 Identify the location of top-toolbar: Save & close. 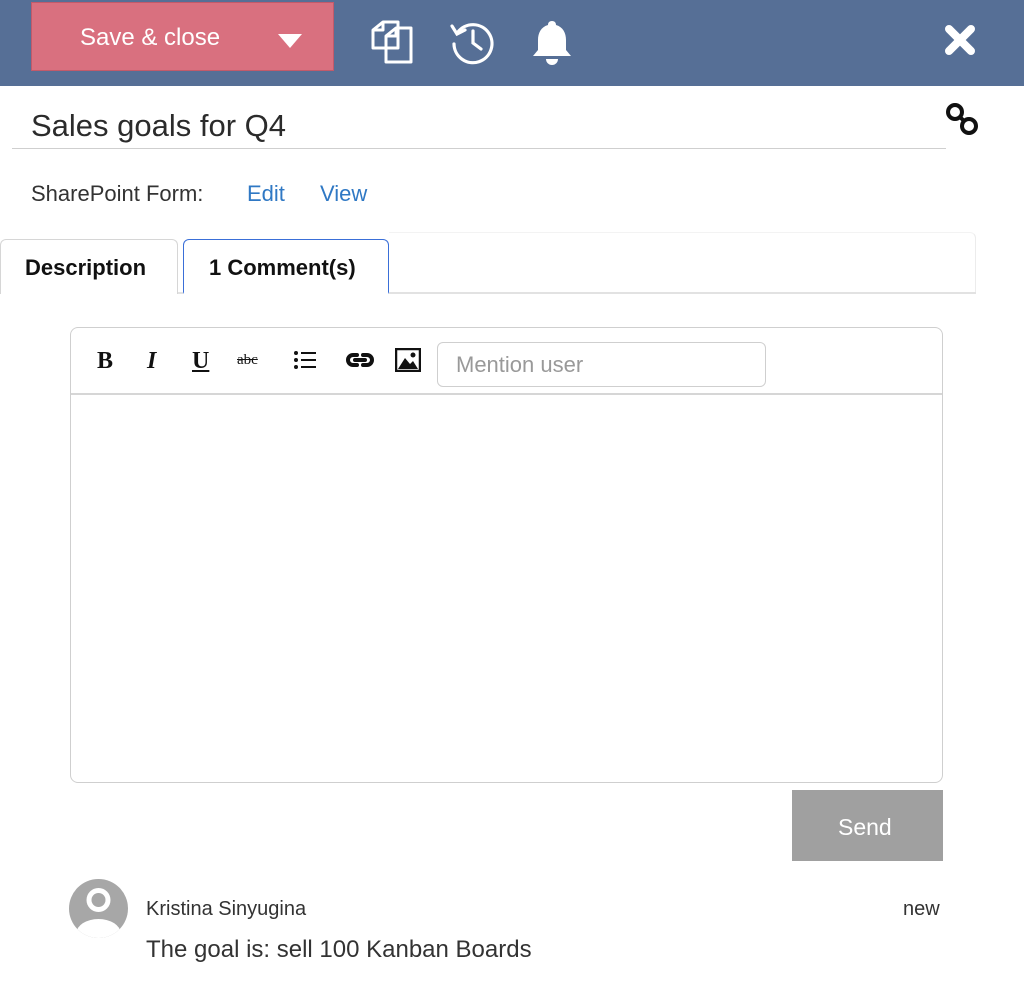
(512, 43).